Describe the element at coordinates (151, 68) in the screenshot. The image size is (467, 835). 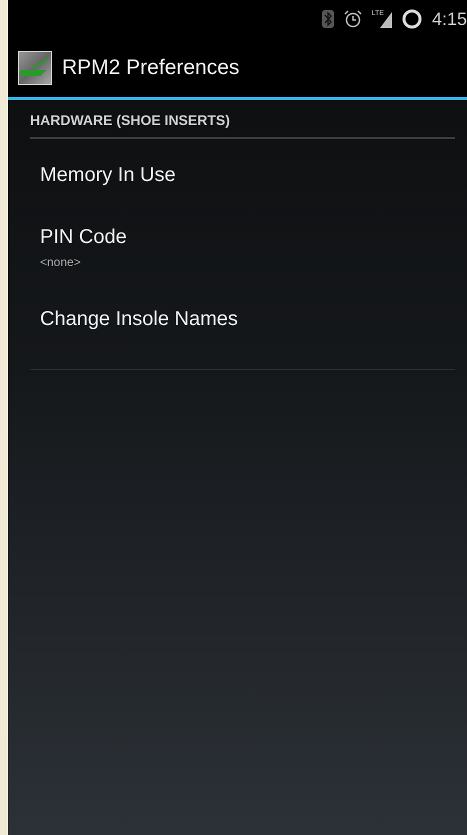
I see `app-title: RPM2 Preferences` at that location.